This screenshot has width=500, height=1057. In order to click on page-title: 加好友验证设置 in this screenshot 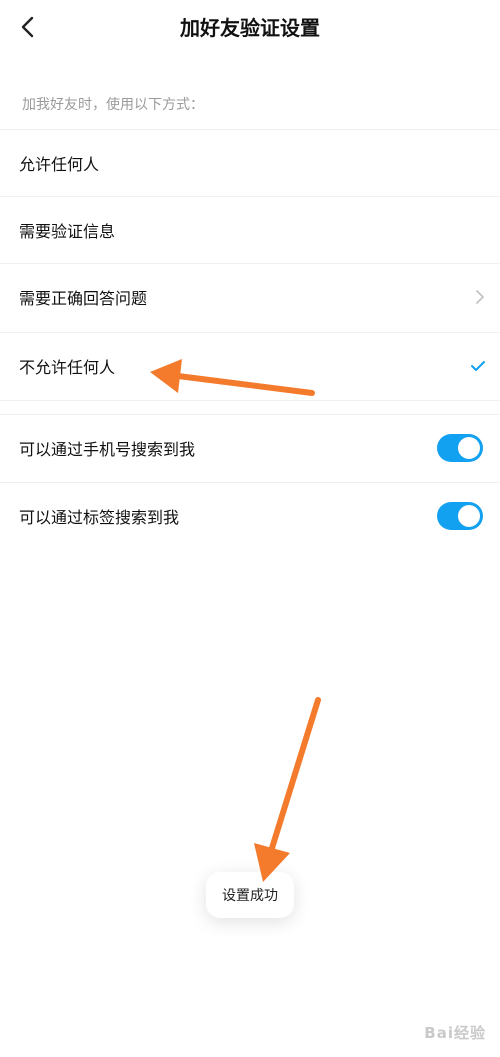, I will do `click(250, 28)`.